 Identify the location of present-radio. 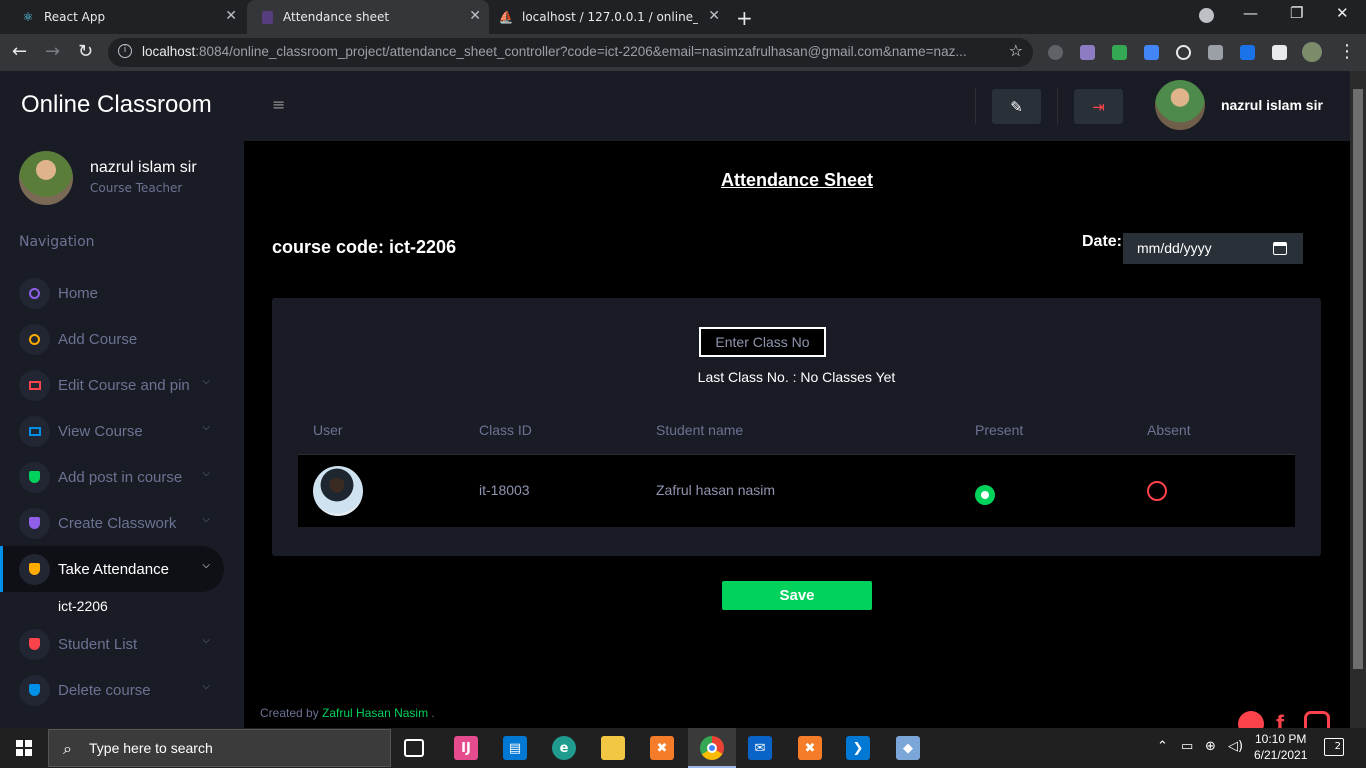
(985, 495).